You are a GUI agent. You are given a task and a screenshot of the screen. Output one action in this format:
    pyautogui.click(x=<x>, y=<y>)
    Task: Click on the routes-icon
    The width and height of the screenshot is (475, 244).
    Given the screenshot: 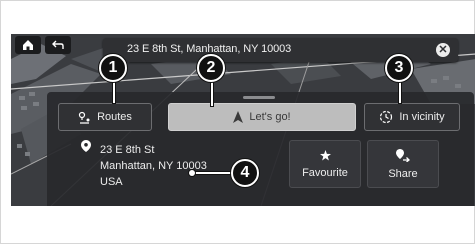 What is the action you would take?
    pyautogui.click(x=84, y=117)
    